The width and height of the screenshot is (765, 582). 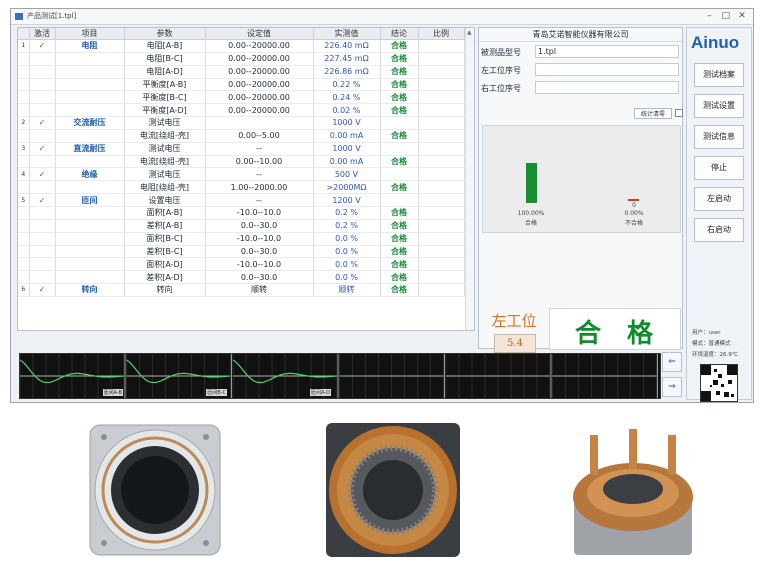 I want to click on col-header-setvalue: 设定值, so click(x=259, y=34).